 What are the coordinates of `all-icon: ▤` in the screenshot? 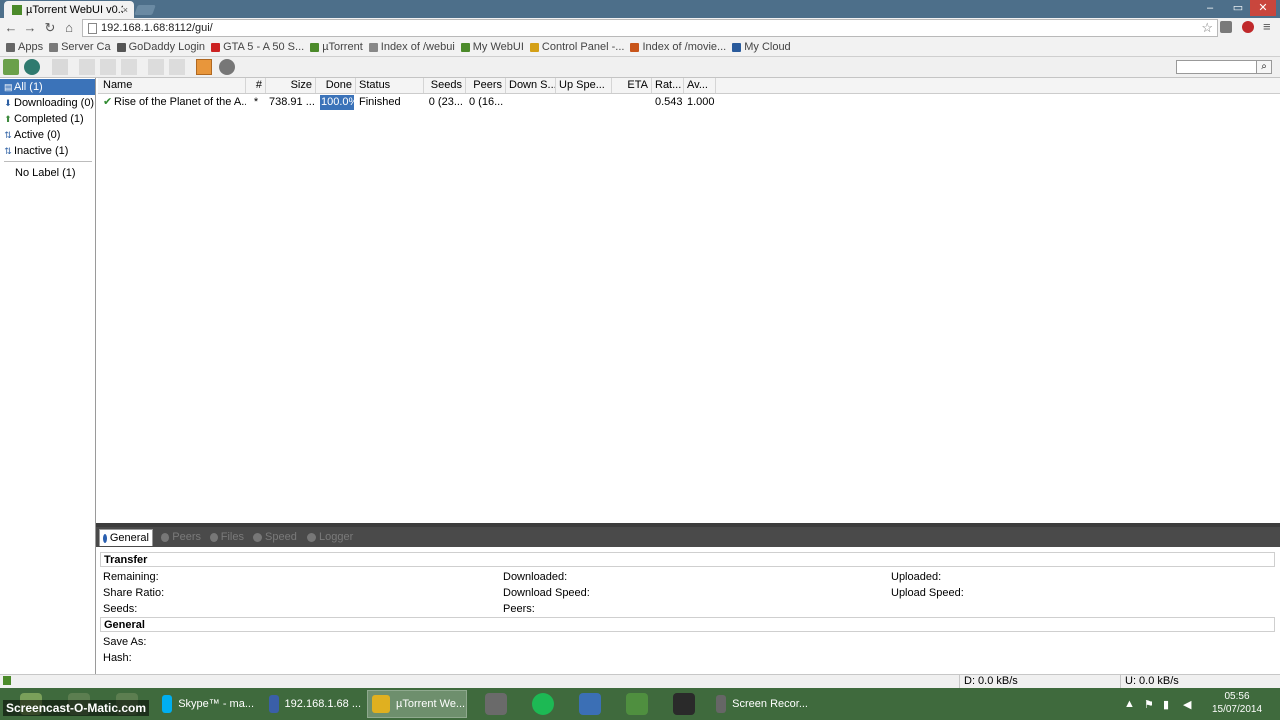 It's located at (8, 86).